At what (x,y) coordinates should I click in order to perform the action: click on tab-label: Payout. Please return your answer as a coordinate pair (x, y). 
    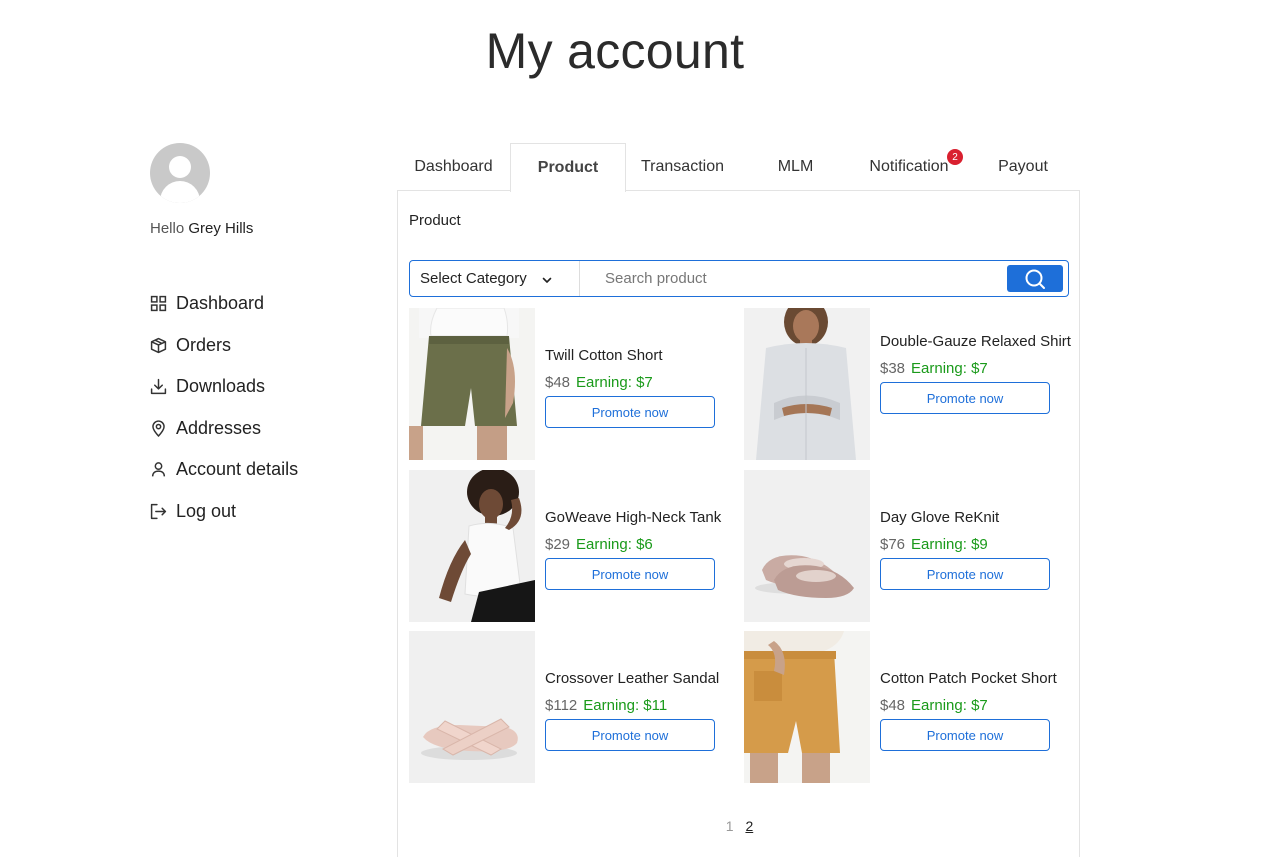
    Looking at the image, I should click on (1023, 166).